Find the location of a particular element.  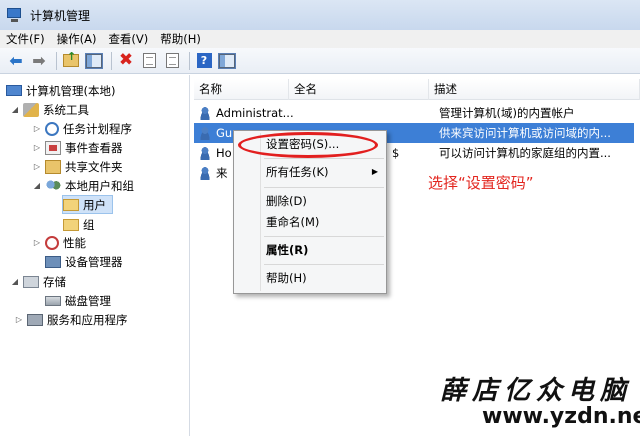

watermark-url: www.yzdn.net is located at coordinates (561, 416).